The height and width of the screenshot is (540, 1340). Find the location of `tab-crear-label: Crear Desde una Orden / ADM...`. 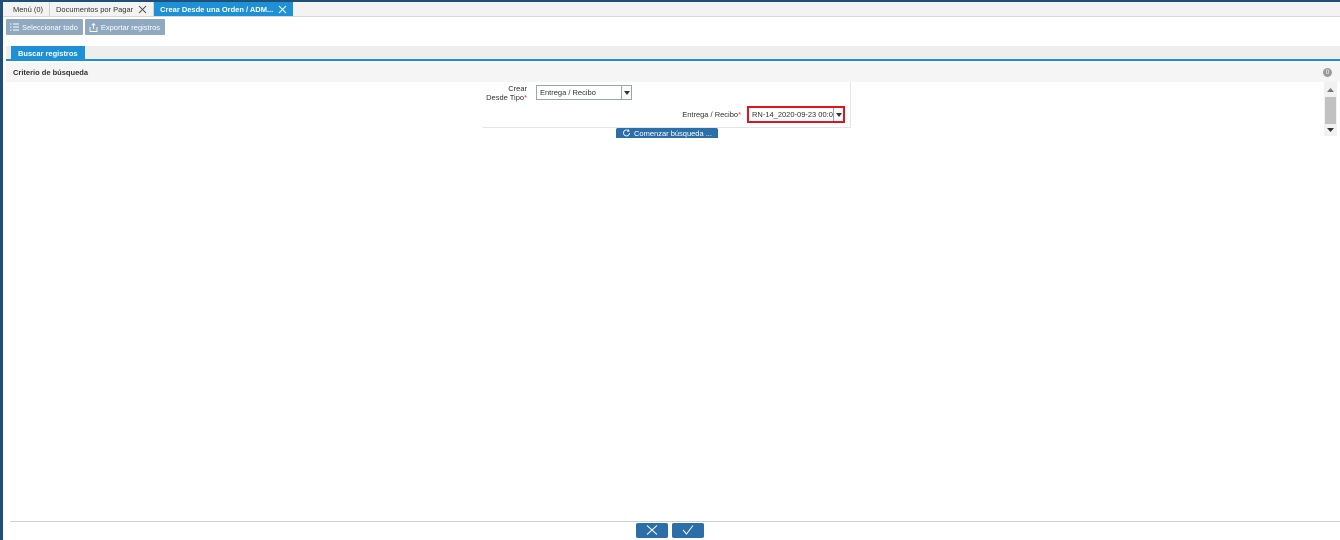

tab-crear-label: Crear Desde una Orden / ADM... is located at coordinates (217, 9).